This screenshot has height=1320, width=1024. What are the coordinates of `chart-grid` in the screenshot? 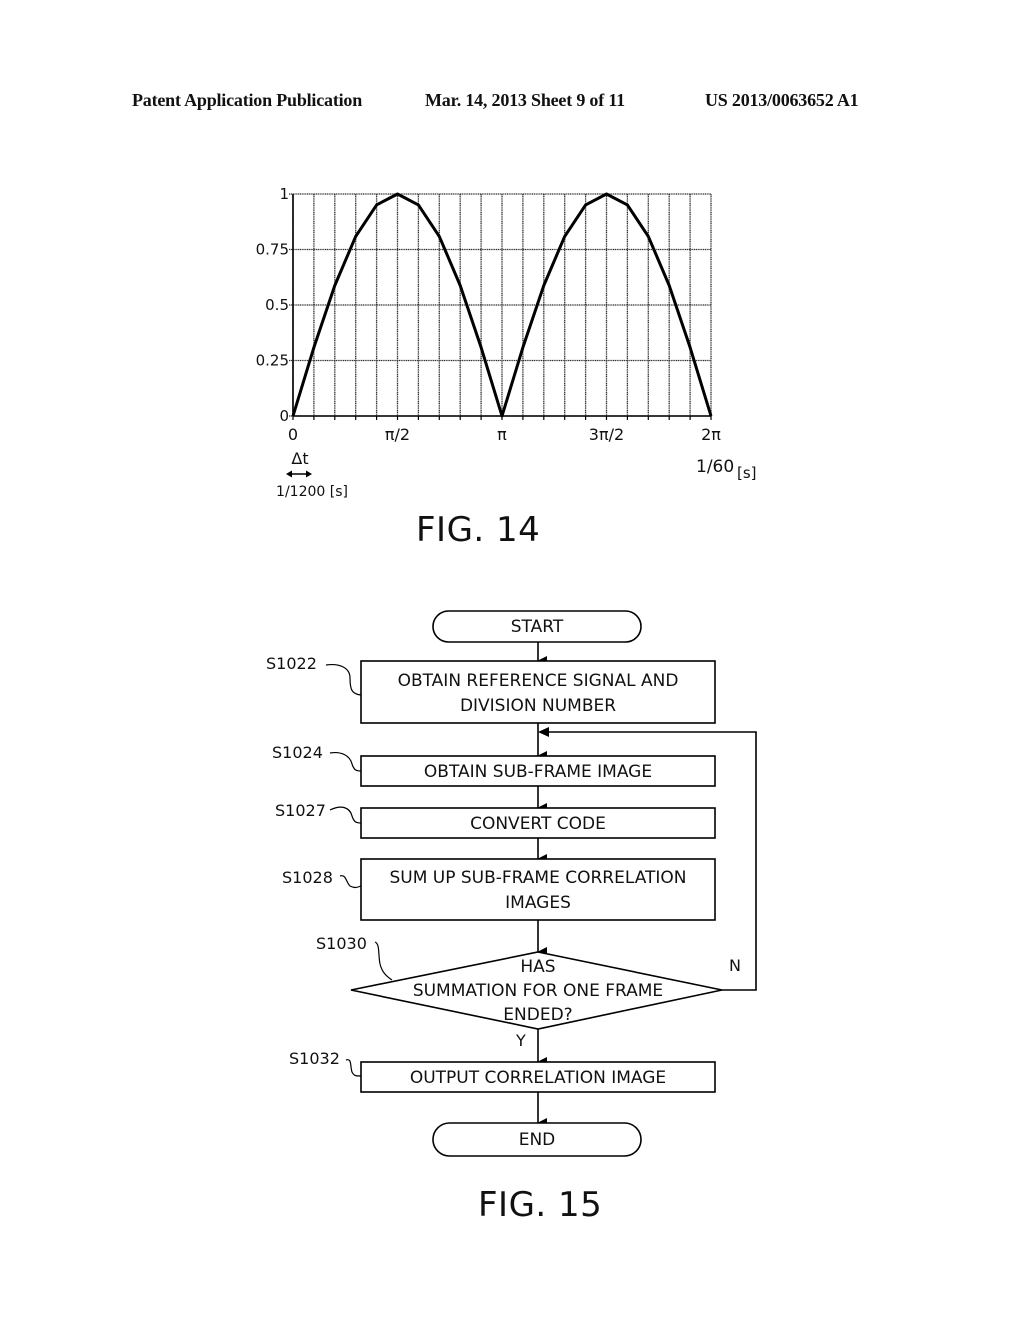 It's located at (500, 306).